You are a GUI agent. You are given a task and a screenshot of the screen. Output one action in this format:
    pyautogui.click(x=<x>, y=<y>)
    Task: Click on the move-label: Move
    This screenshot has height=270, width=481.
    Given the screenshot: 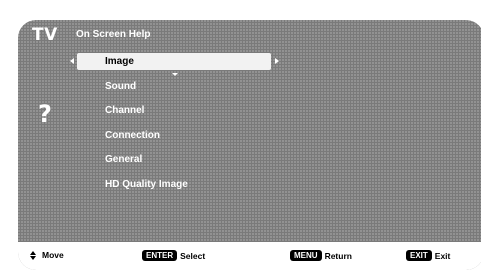 What is the action you would take?
    pyautogui.click(x=53, y=255)
    